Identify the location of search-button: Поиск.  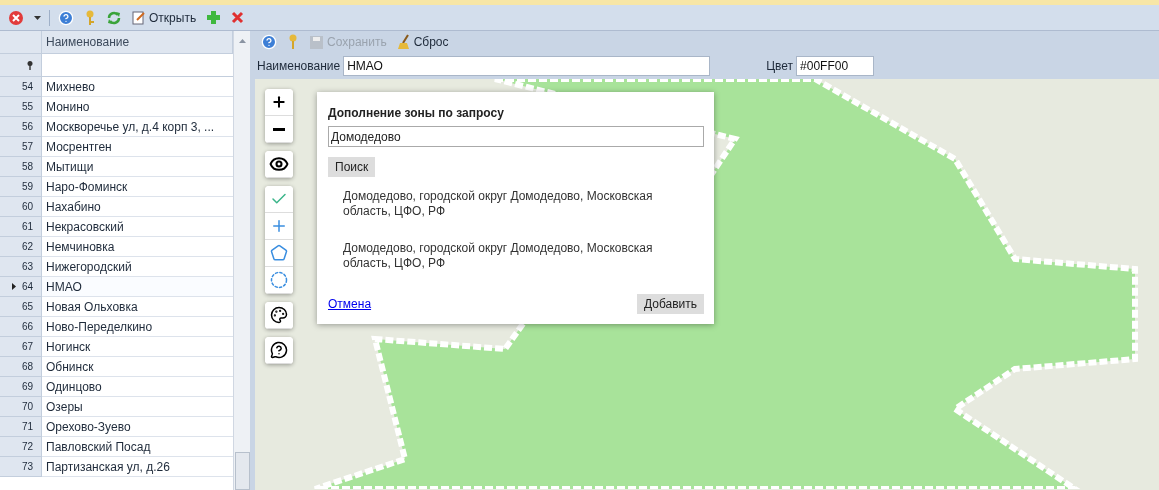
(352, 167).